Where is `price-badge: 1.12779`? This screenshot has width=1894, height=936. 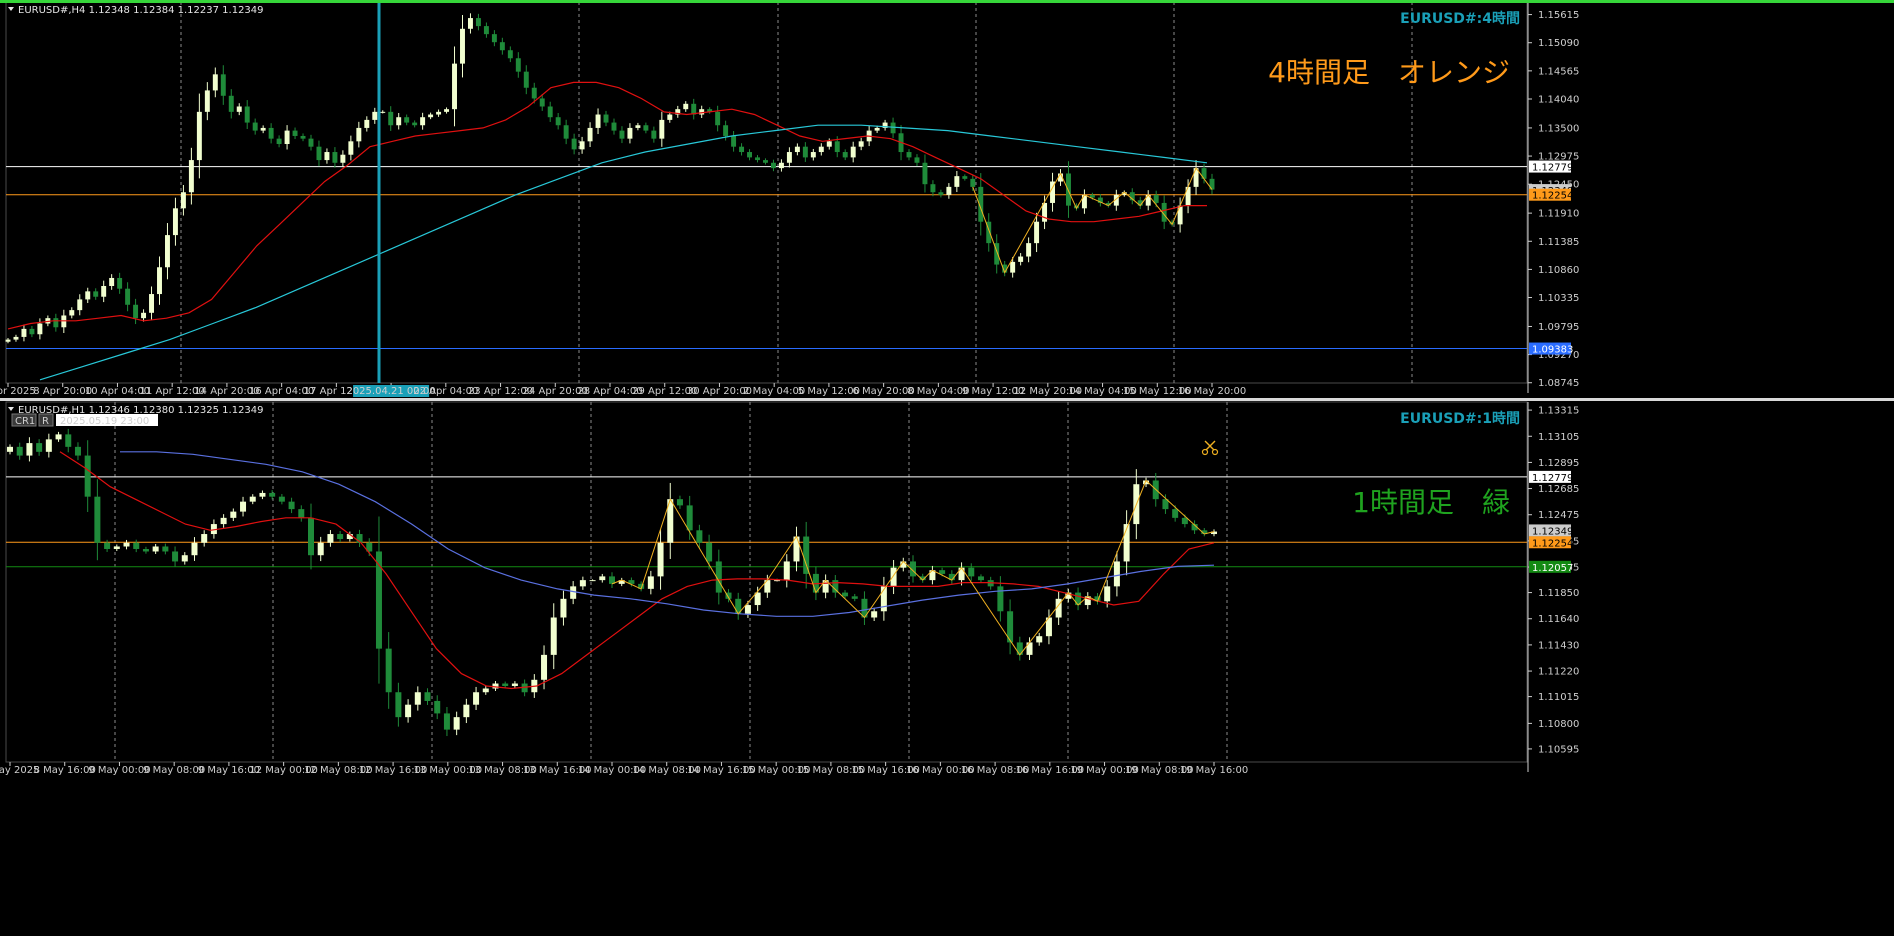
price-badge: 1.12779 is located at coordinates (1551, 167).